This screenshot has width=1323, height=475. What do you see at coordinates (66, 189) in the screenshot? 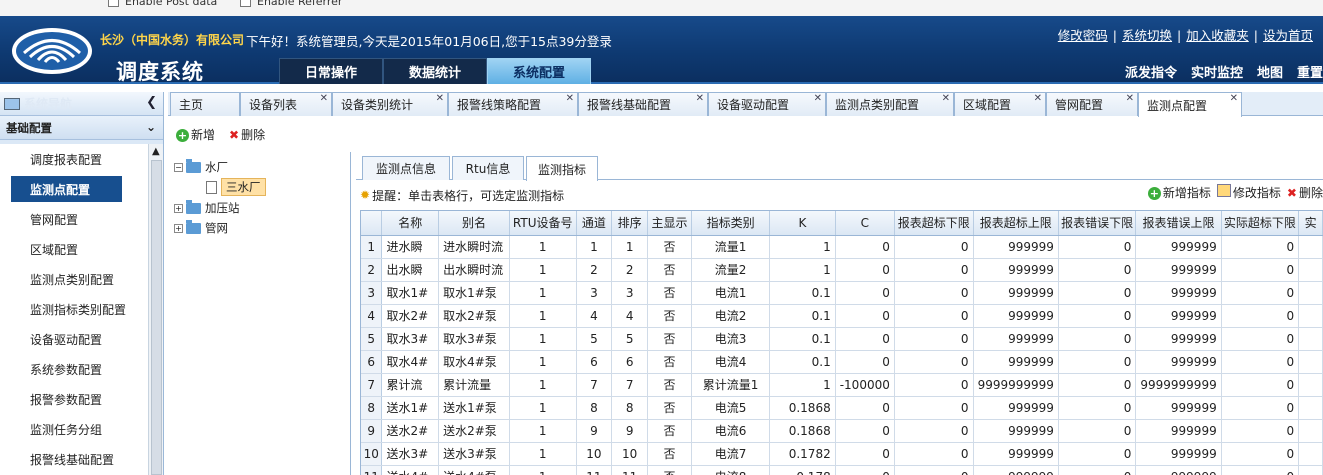
I see `sidebar-item-monitor-point-config: 监测点配置` at bounding box center [66, 189].